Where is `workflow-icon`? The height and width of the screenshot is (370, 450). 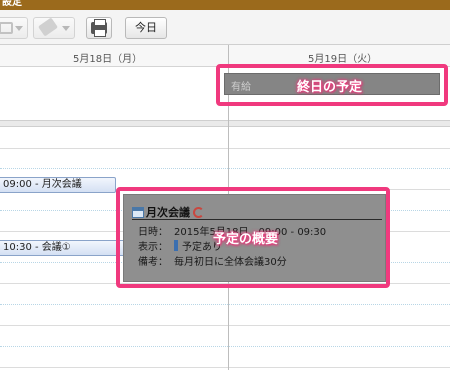
workflow-icon is located at coordinates (6, 28).